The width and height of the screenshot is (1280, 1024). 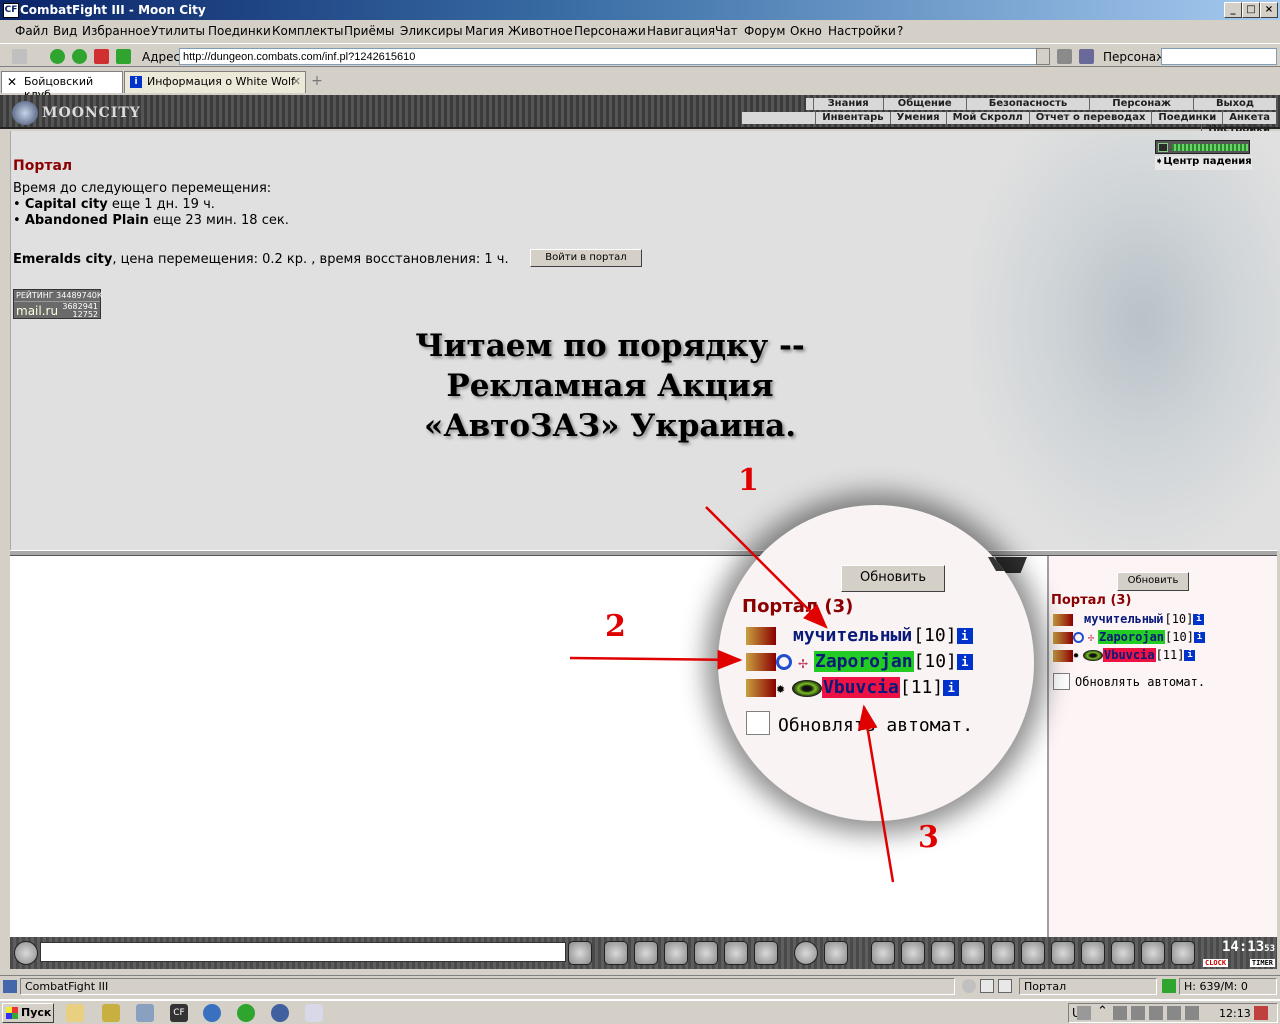 What do you see at coordinates (145, 1013) in the screenshot?
I see `network-icon` at bounding box center [145, 1013].